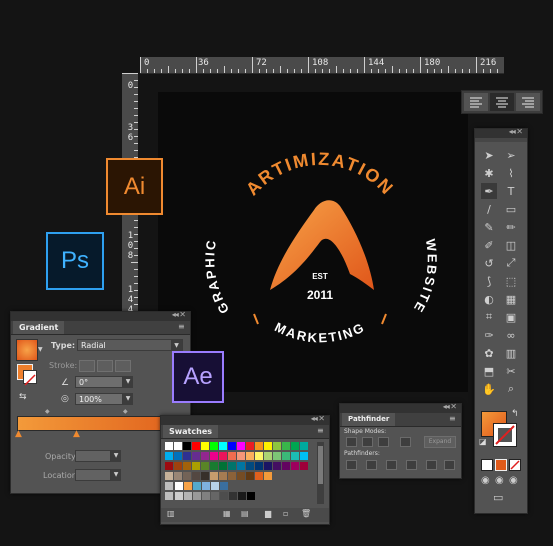 This screenshot has width=553, height=546. Describe the element at coordinates (511, 281) in the screenshot. I see `free-transform-tool-icon: ⬚` at that location.